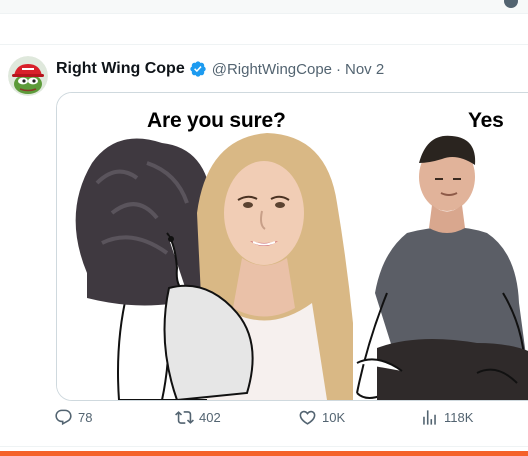 The height and width of the screenshot is (456, 528). I want to click on tweet-date: Nov 2, so click(364, 69).